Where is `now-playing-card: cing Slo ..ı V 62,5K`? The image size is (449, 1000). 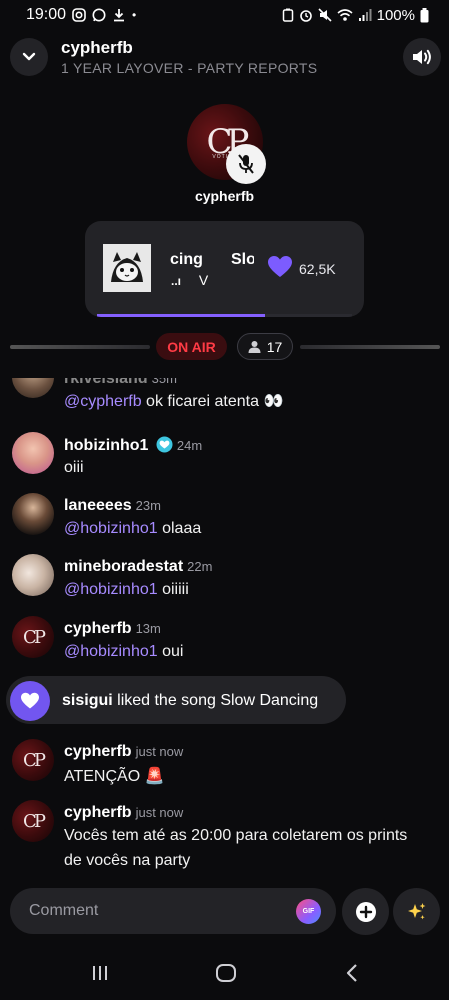 now-playing-card: cing Slo ..ı V 62,5K is located at coordinates (224, 269).